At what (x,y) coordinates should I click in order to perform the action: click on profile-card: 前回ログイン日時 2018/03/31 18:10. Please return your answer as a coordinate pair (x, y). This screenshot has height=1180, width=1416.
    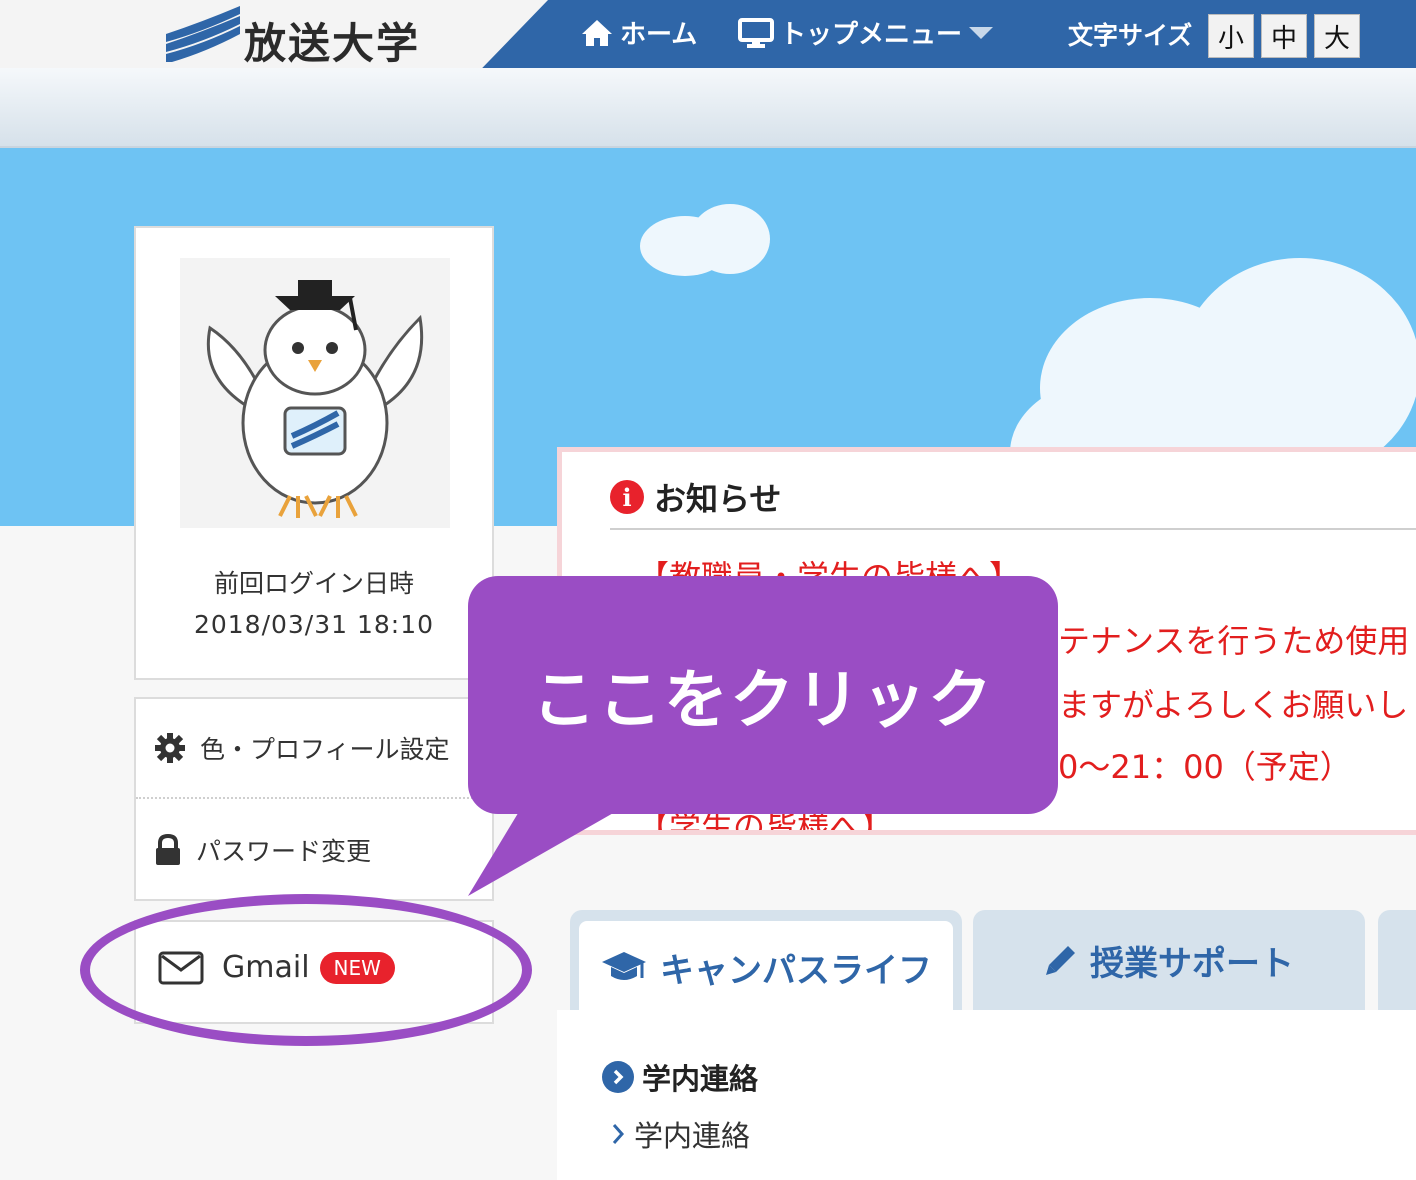
    Looking at the image, I should click on (314, 453).